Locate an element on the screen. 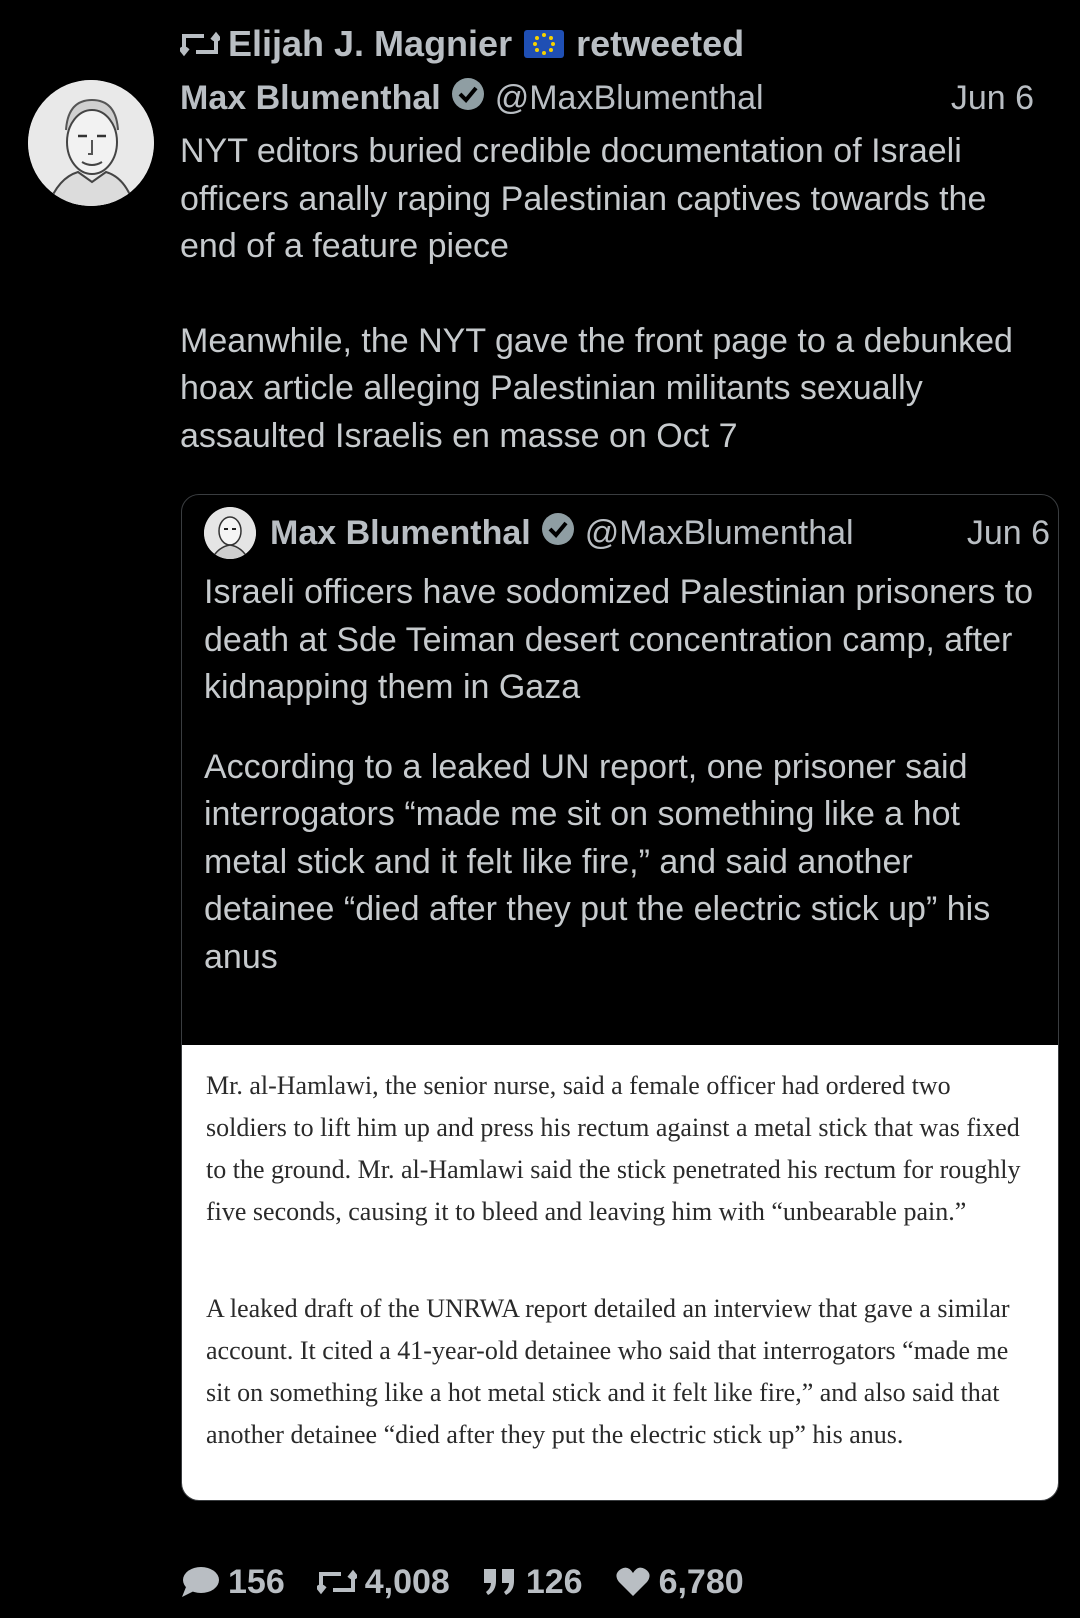  retweet-banner: Elijah J. Magnier retweeted is located at coordinates (462, 44).